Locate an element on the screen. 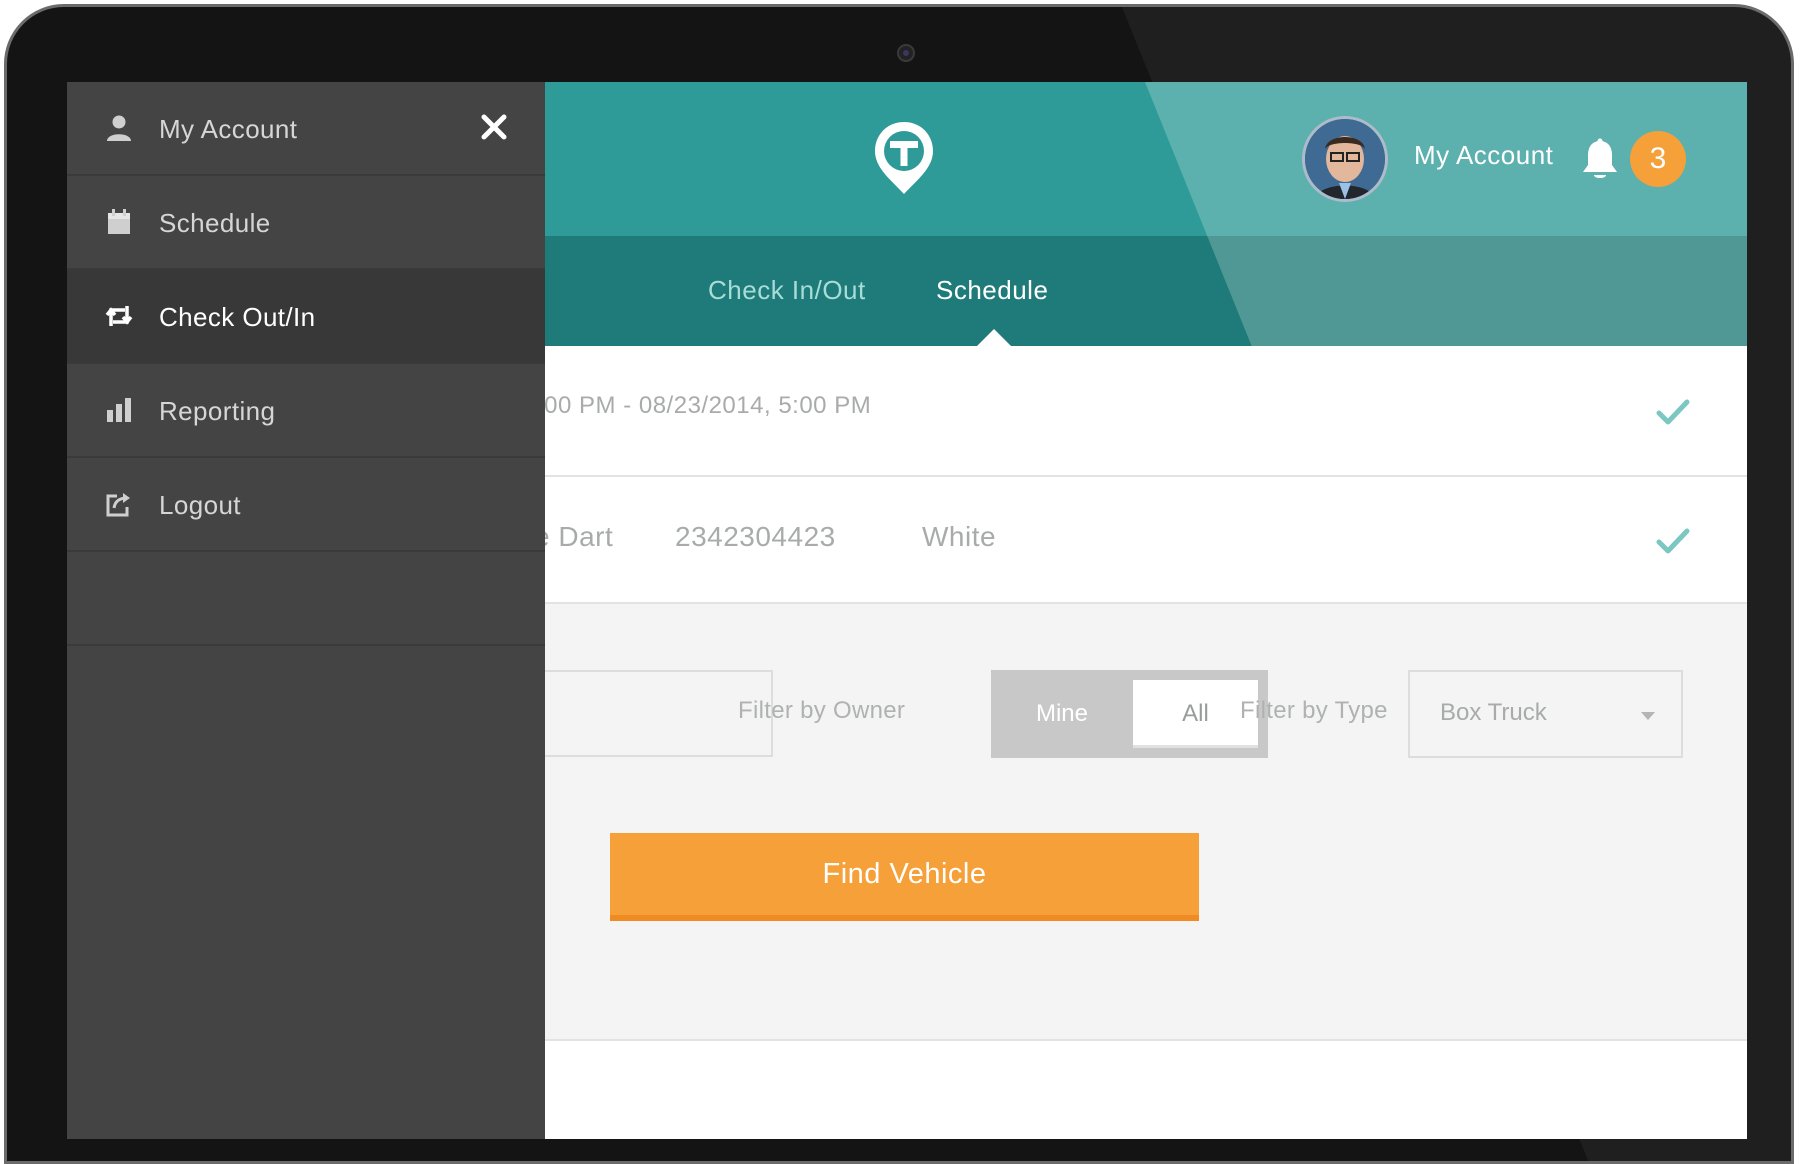  swap-icon is located at coordinates (119, 316).